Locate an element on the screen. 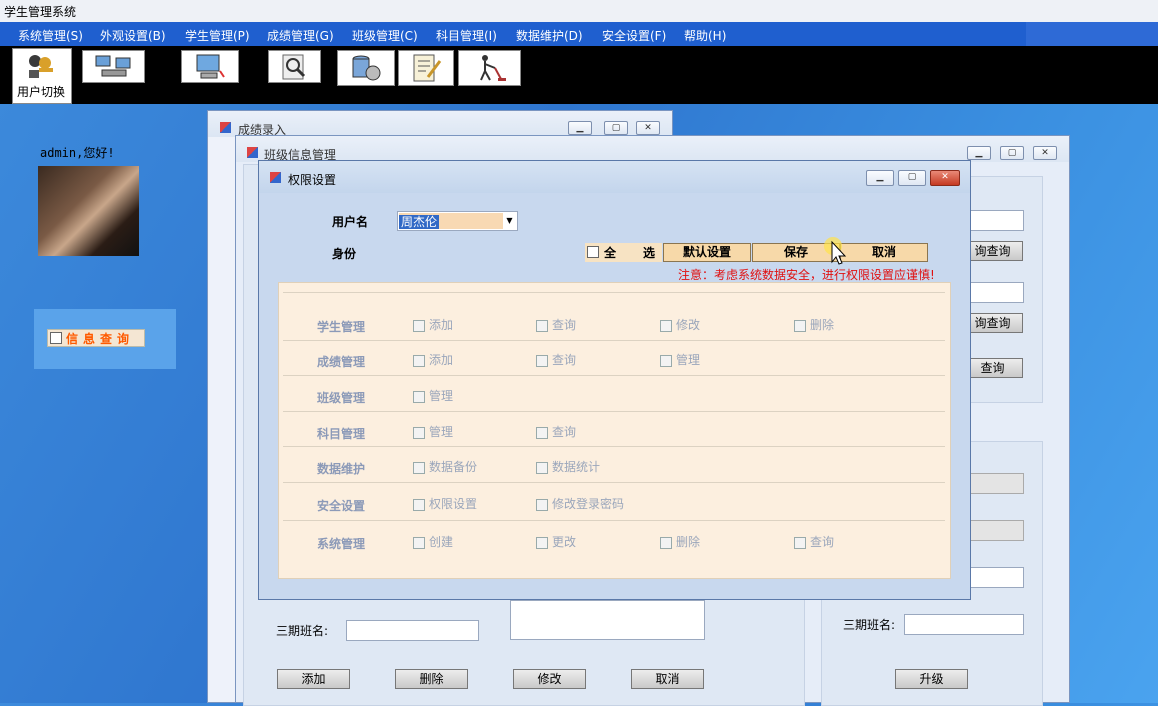 The image size is (1158, 706). query-button-3: 查询 is located at coordinates (992, 368).